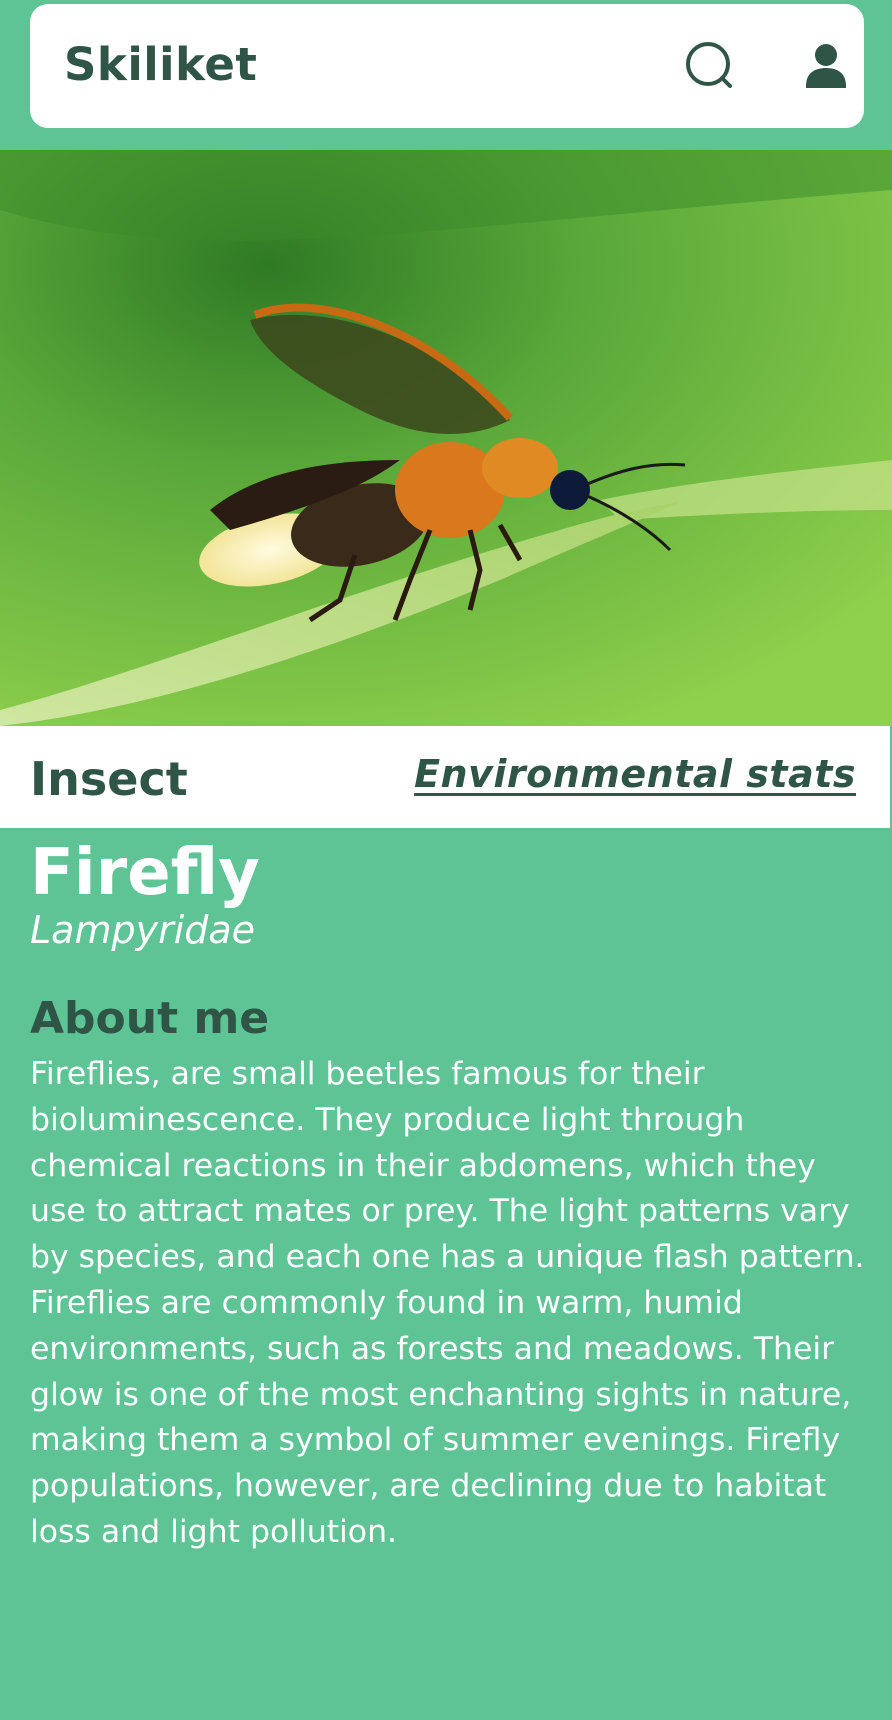 The image size is (892, 1720). Describe the element at coordinates (143, 930) in the screenshot. I see `scientific-name: Lampyridae` at that location.